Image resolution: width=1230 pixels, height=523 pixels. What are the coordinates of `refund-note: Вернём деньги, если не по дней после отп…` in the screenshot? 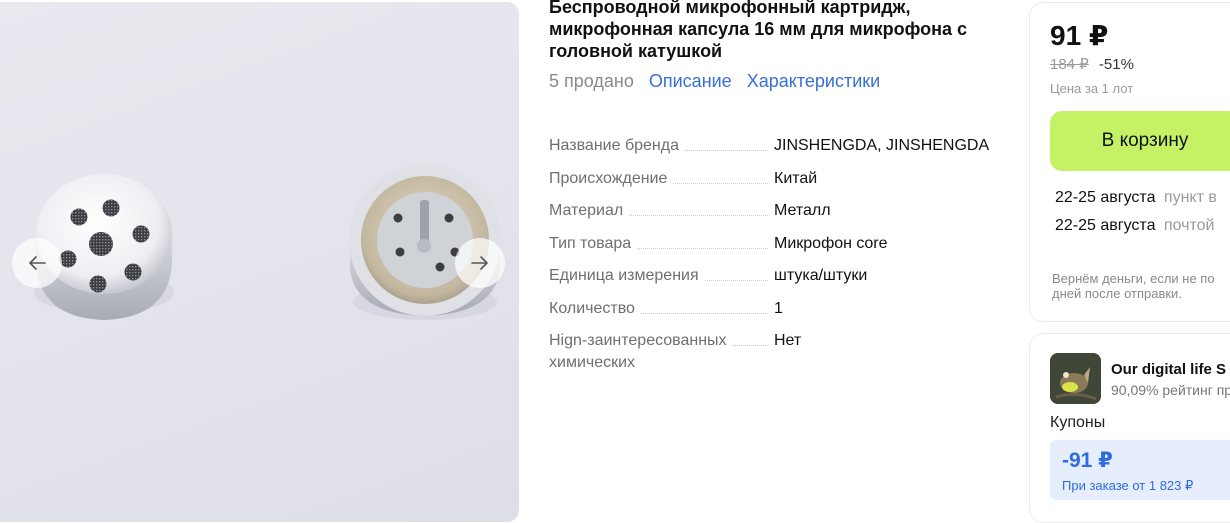 It's located at (1141, 286).